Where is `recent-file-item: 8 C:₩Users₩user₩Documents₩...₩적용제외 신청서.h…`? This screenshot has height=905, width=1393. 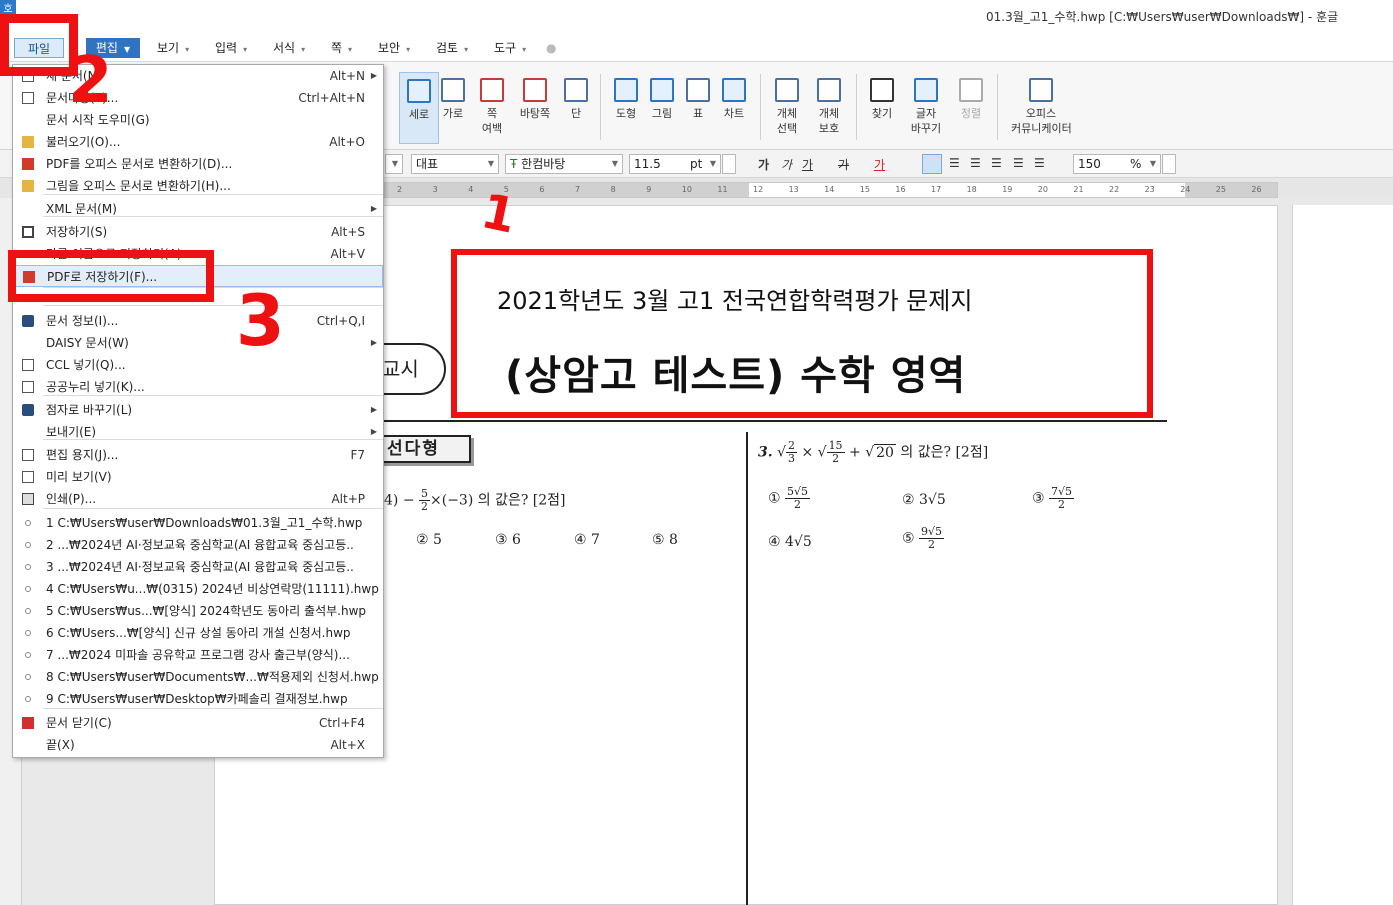 recent-file-item: 8 C:₩Users₩user₩Documents₩...₩적용제외 신청서.h… is located at coordinates (198, 677).